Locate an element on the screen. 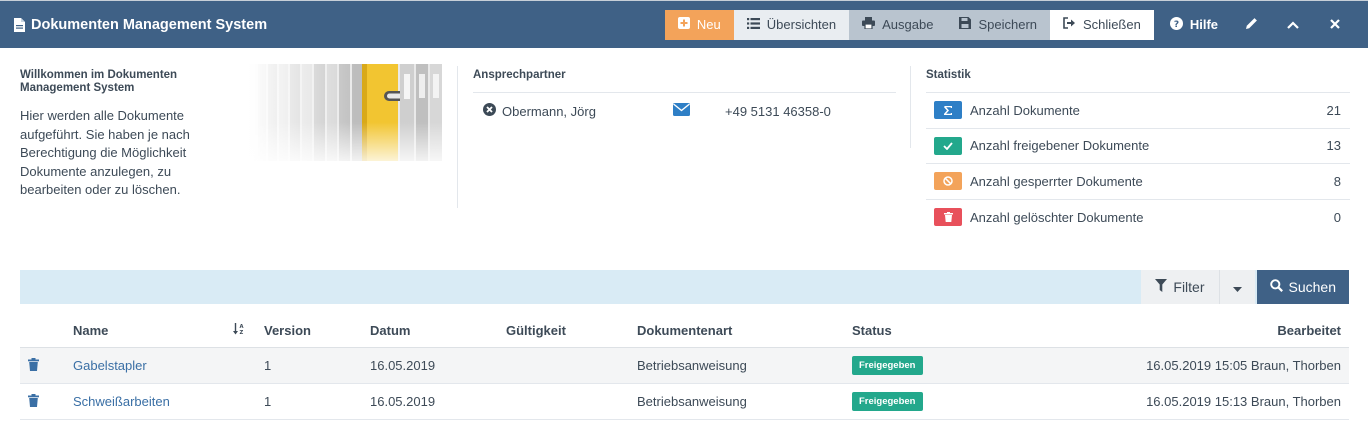 The height and width of the screenshot is (430, 1368). status-badge: Freigegeben is located at coordinates (887, 401).